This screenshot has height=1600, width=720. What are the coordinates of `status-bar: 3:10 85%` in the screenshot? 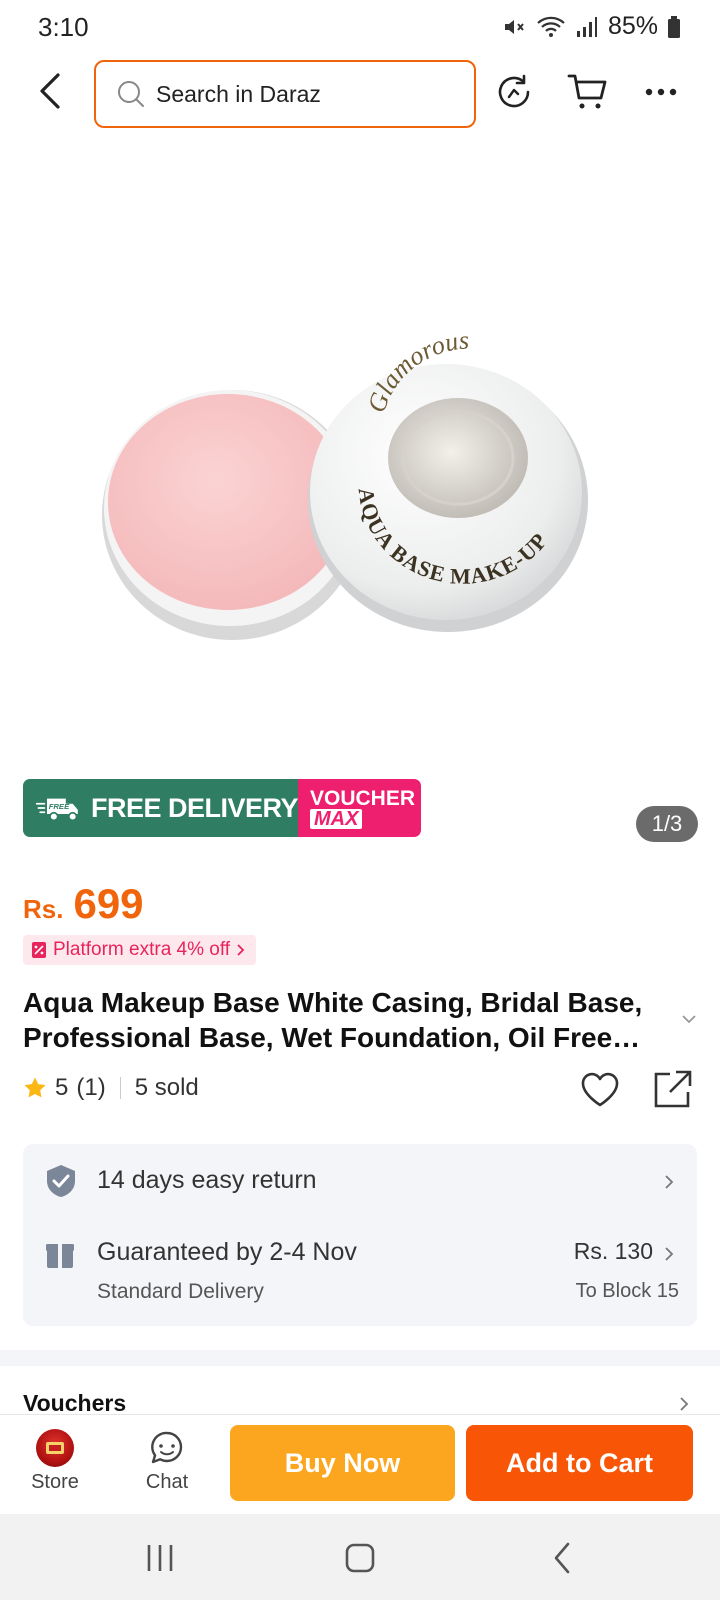 It's located at (360, 26).